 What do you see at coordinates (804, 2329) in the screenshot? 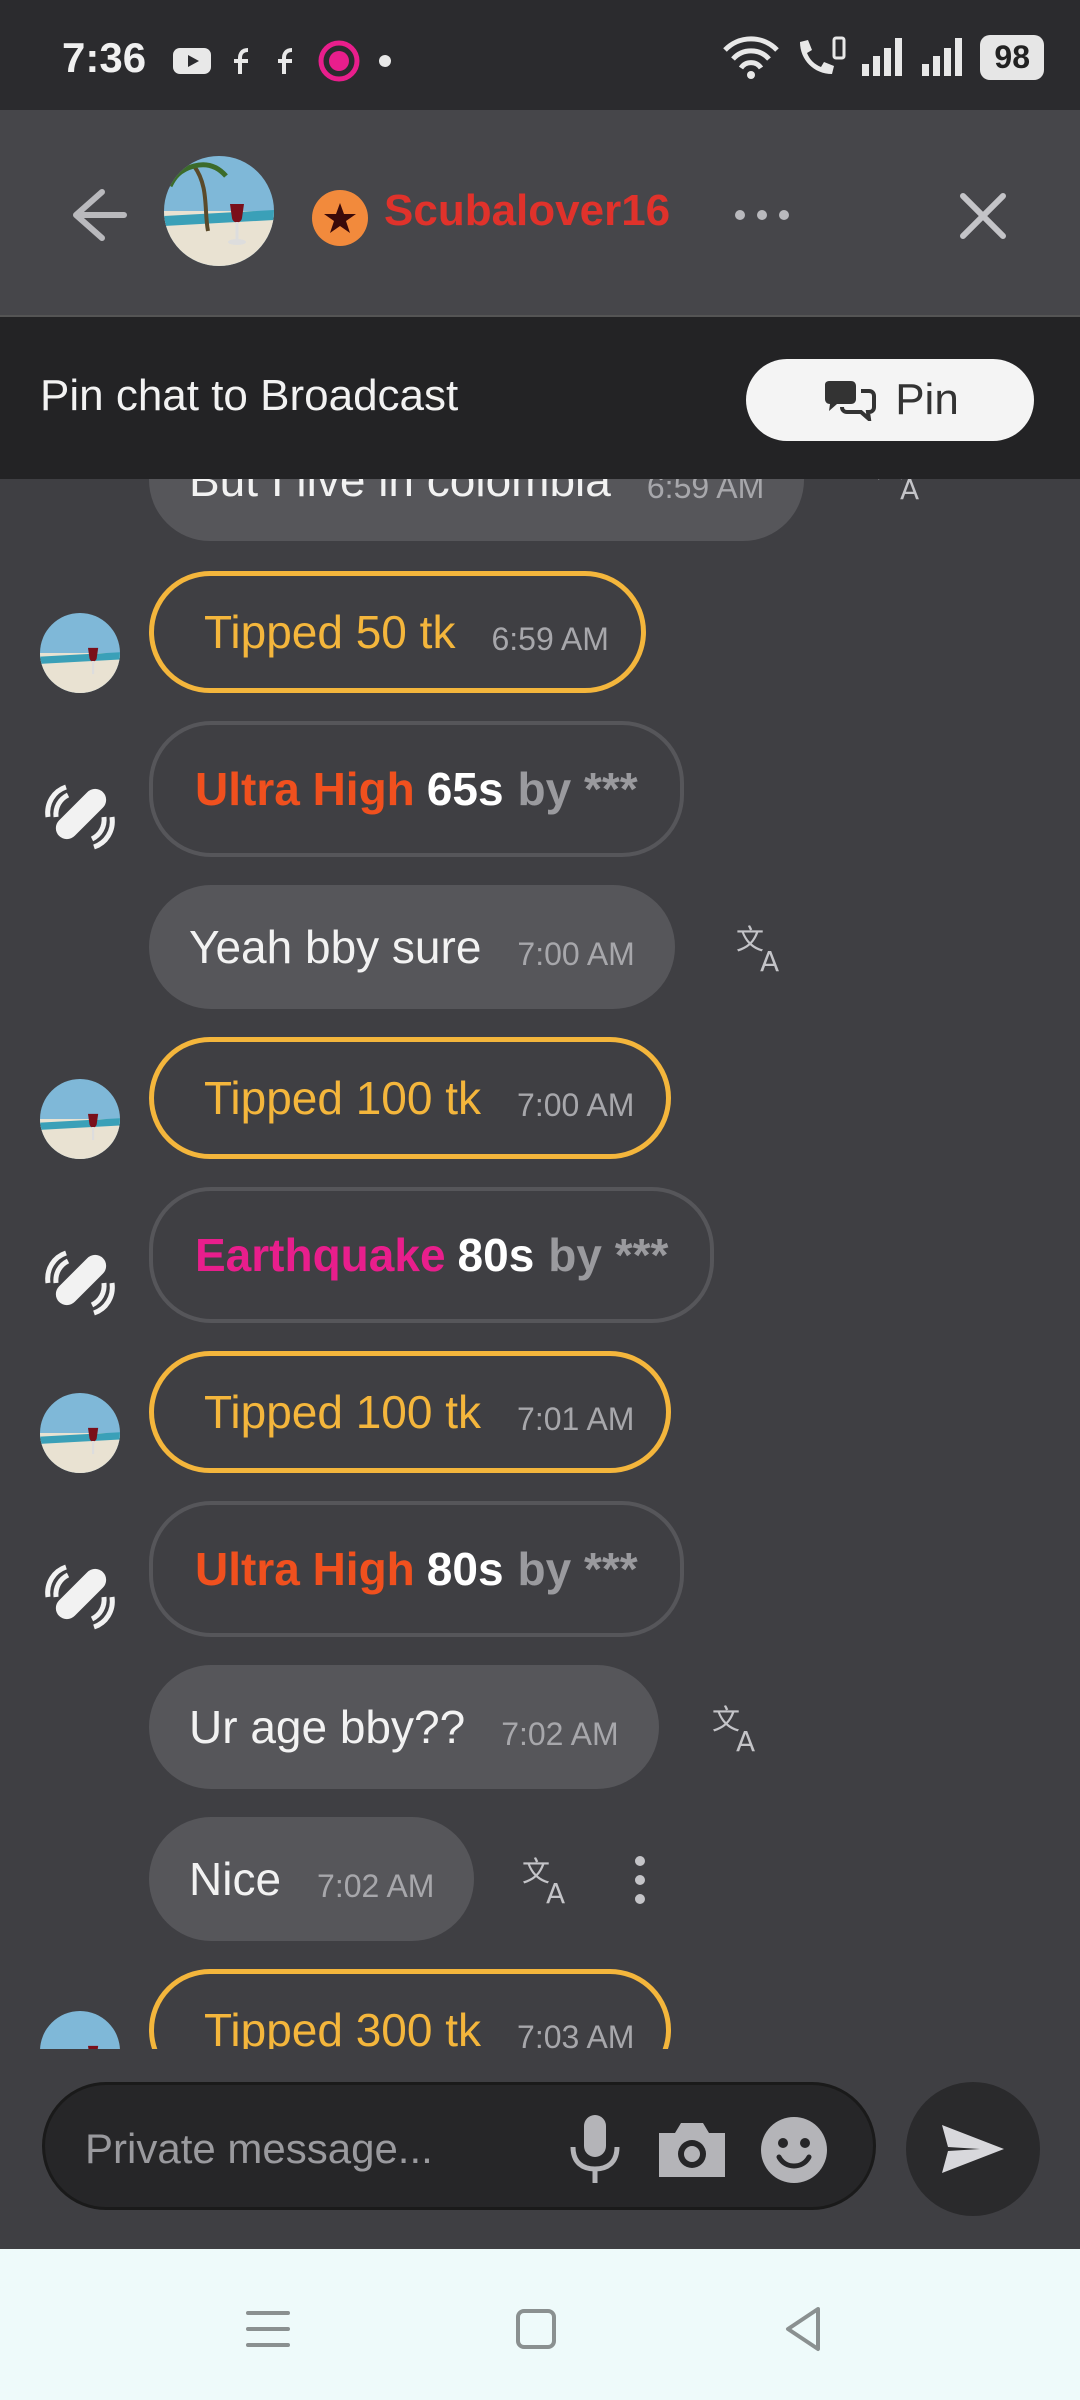
I see `back-icon` at bounding box center [804, 2329].